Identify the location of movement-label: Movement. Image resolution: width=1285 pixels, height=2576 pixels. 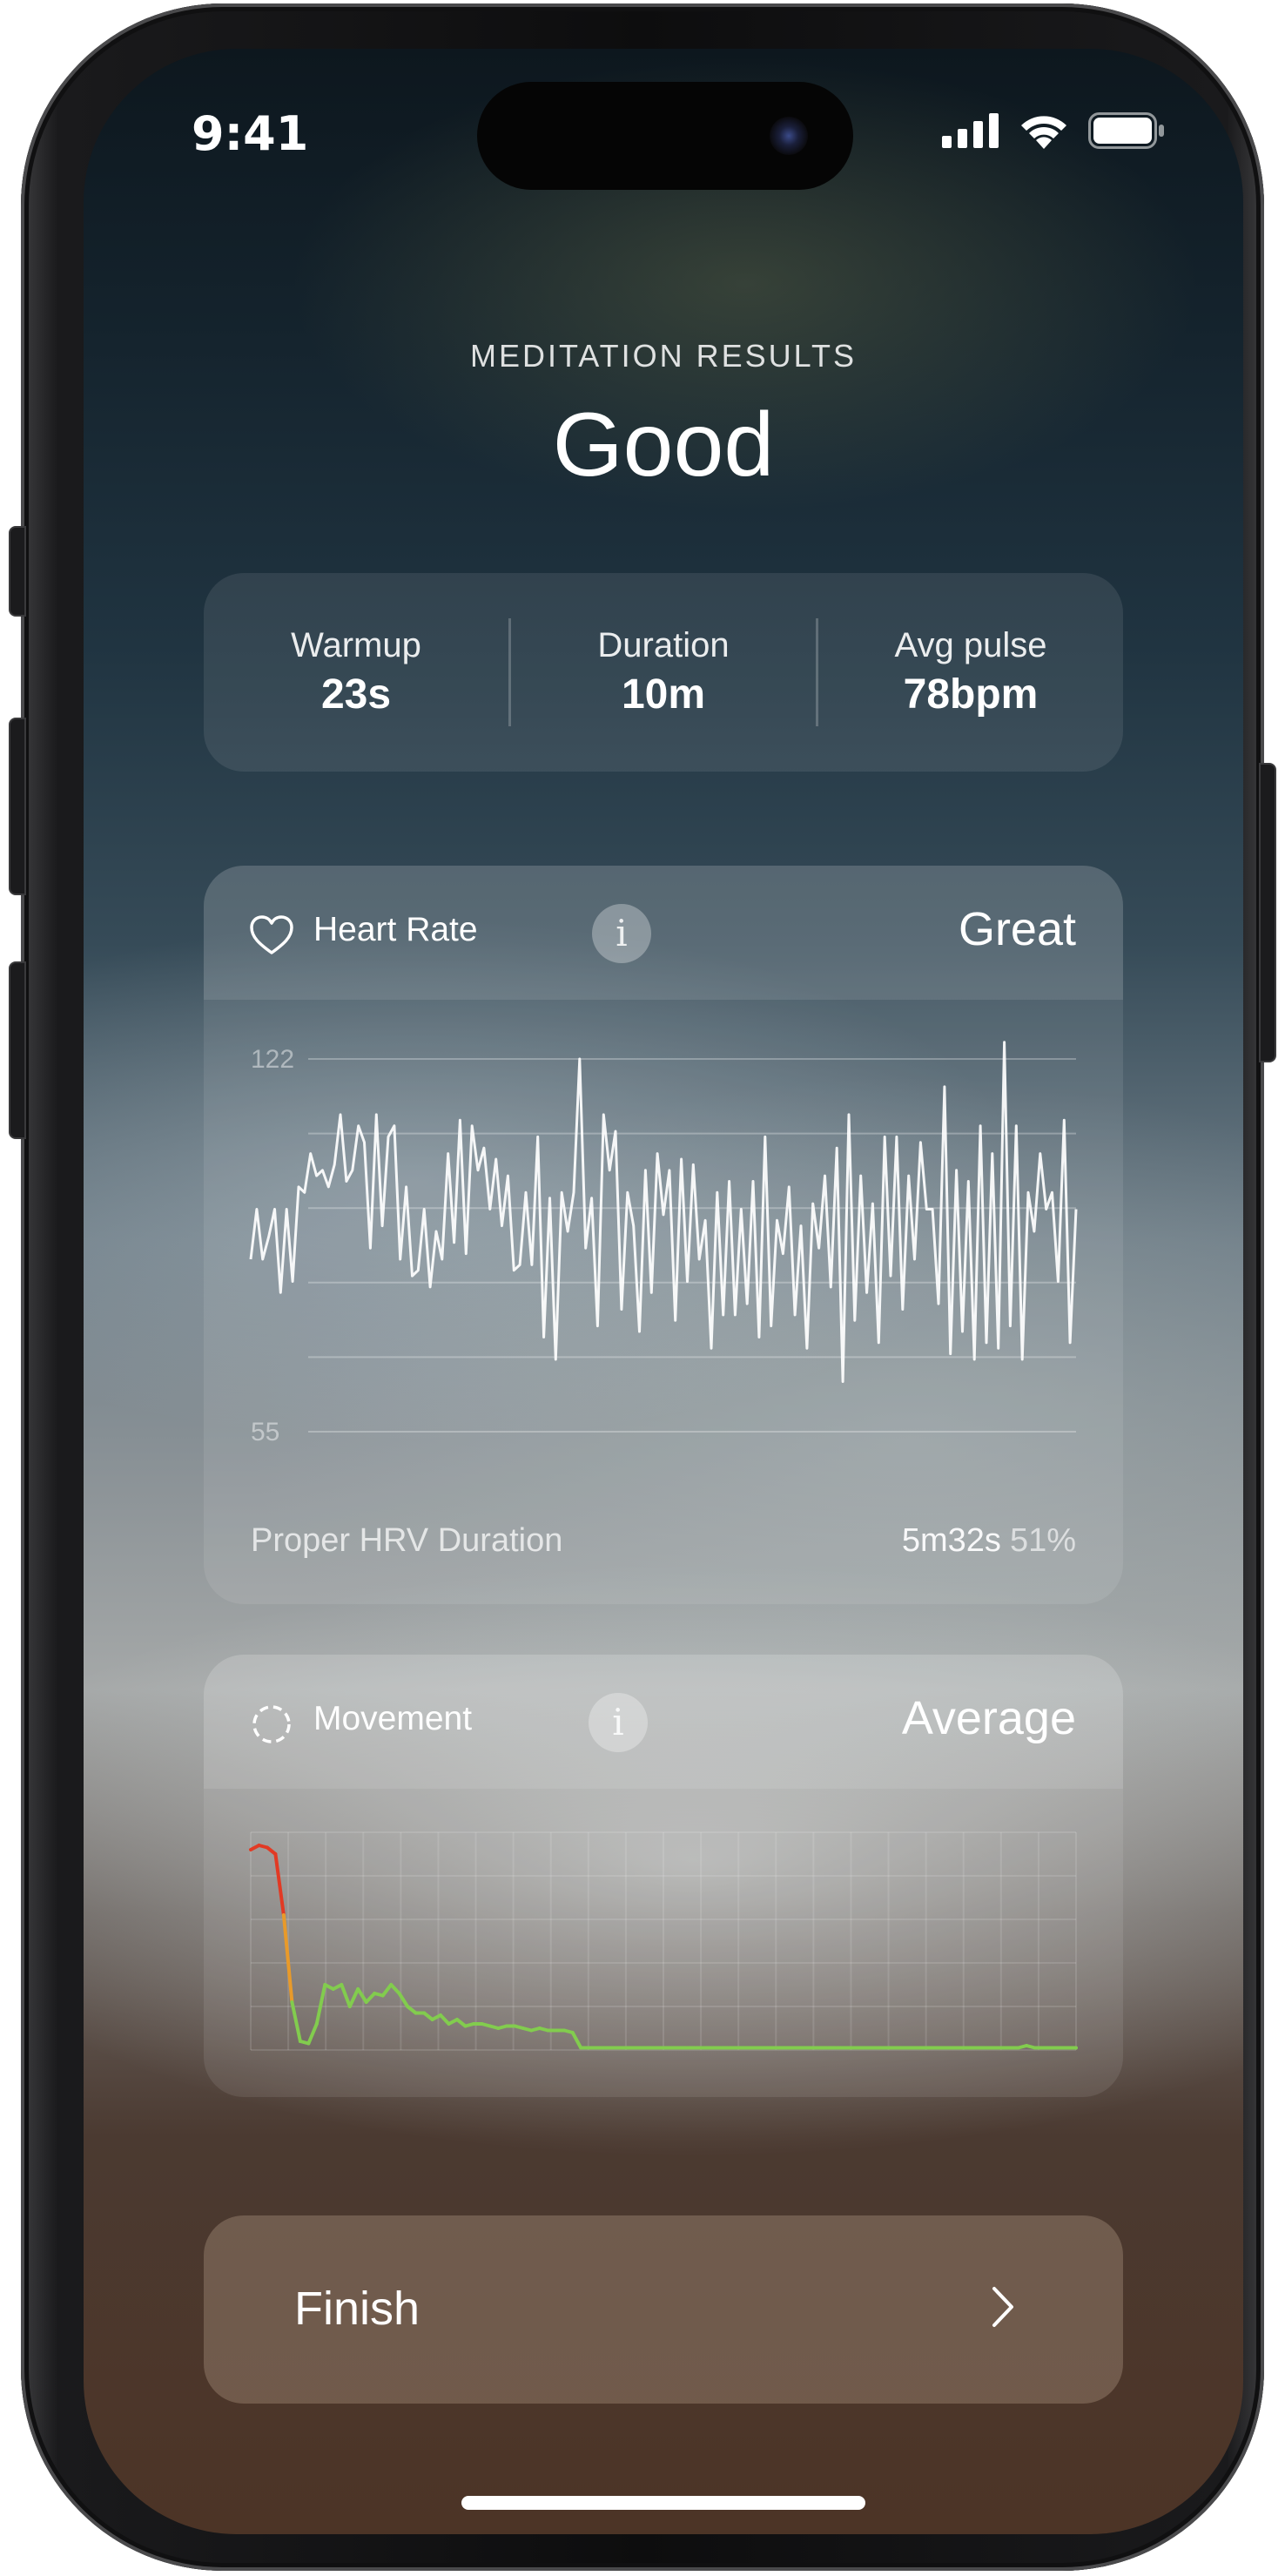
(393, 1718).